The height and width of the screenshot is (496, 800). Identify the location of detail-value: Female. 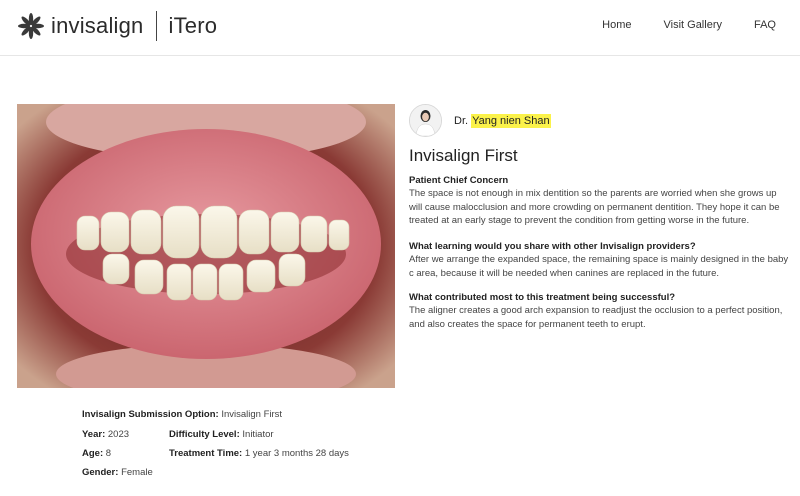
(137, 472).